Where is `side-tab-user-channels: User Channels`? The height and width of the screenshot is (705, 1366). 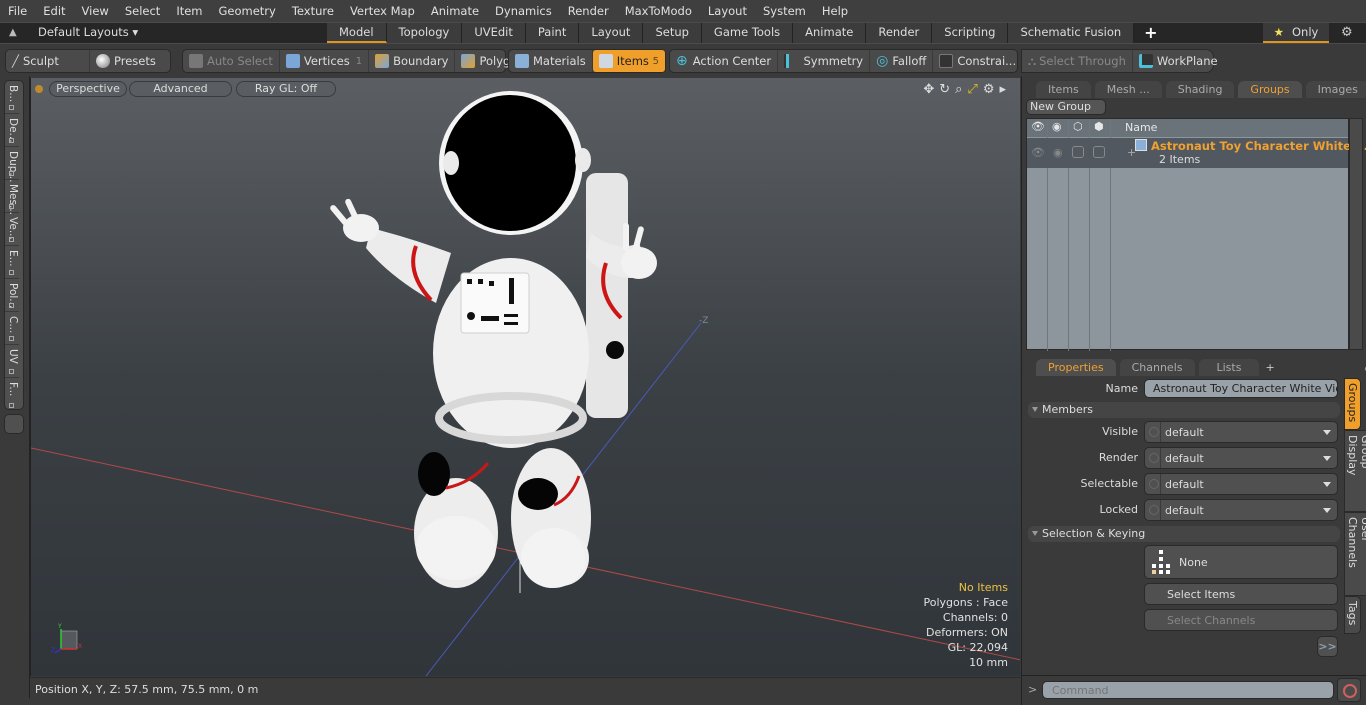 side-tab-user-channels: User Channels is located at coordinates (1355, 554).